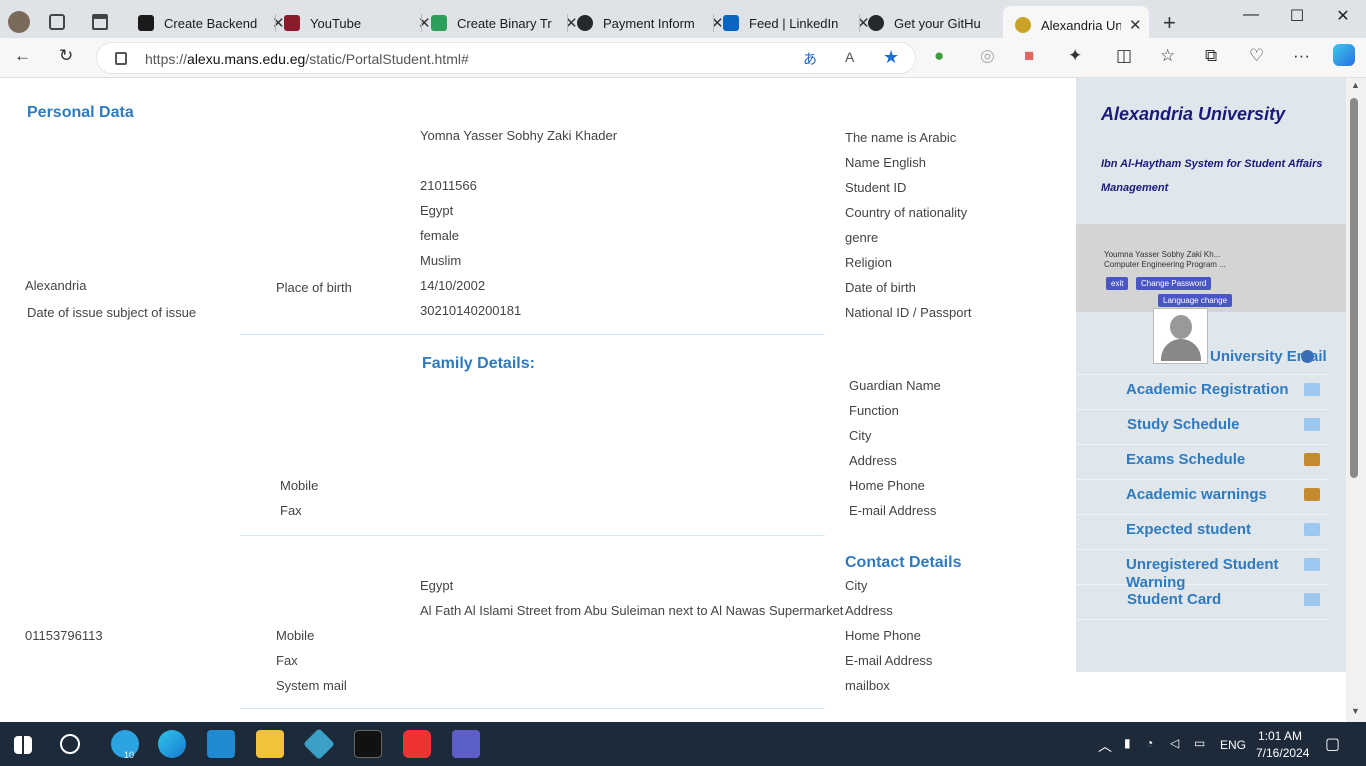 The height and width of the screenshot is (766, 1366). What do you see at coordinates (172, 744) in the screenshot?
I see `edge-icon` at bounding box center [172, 744].